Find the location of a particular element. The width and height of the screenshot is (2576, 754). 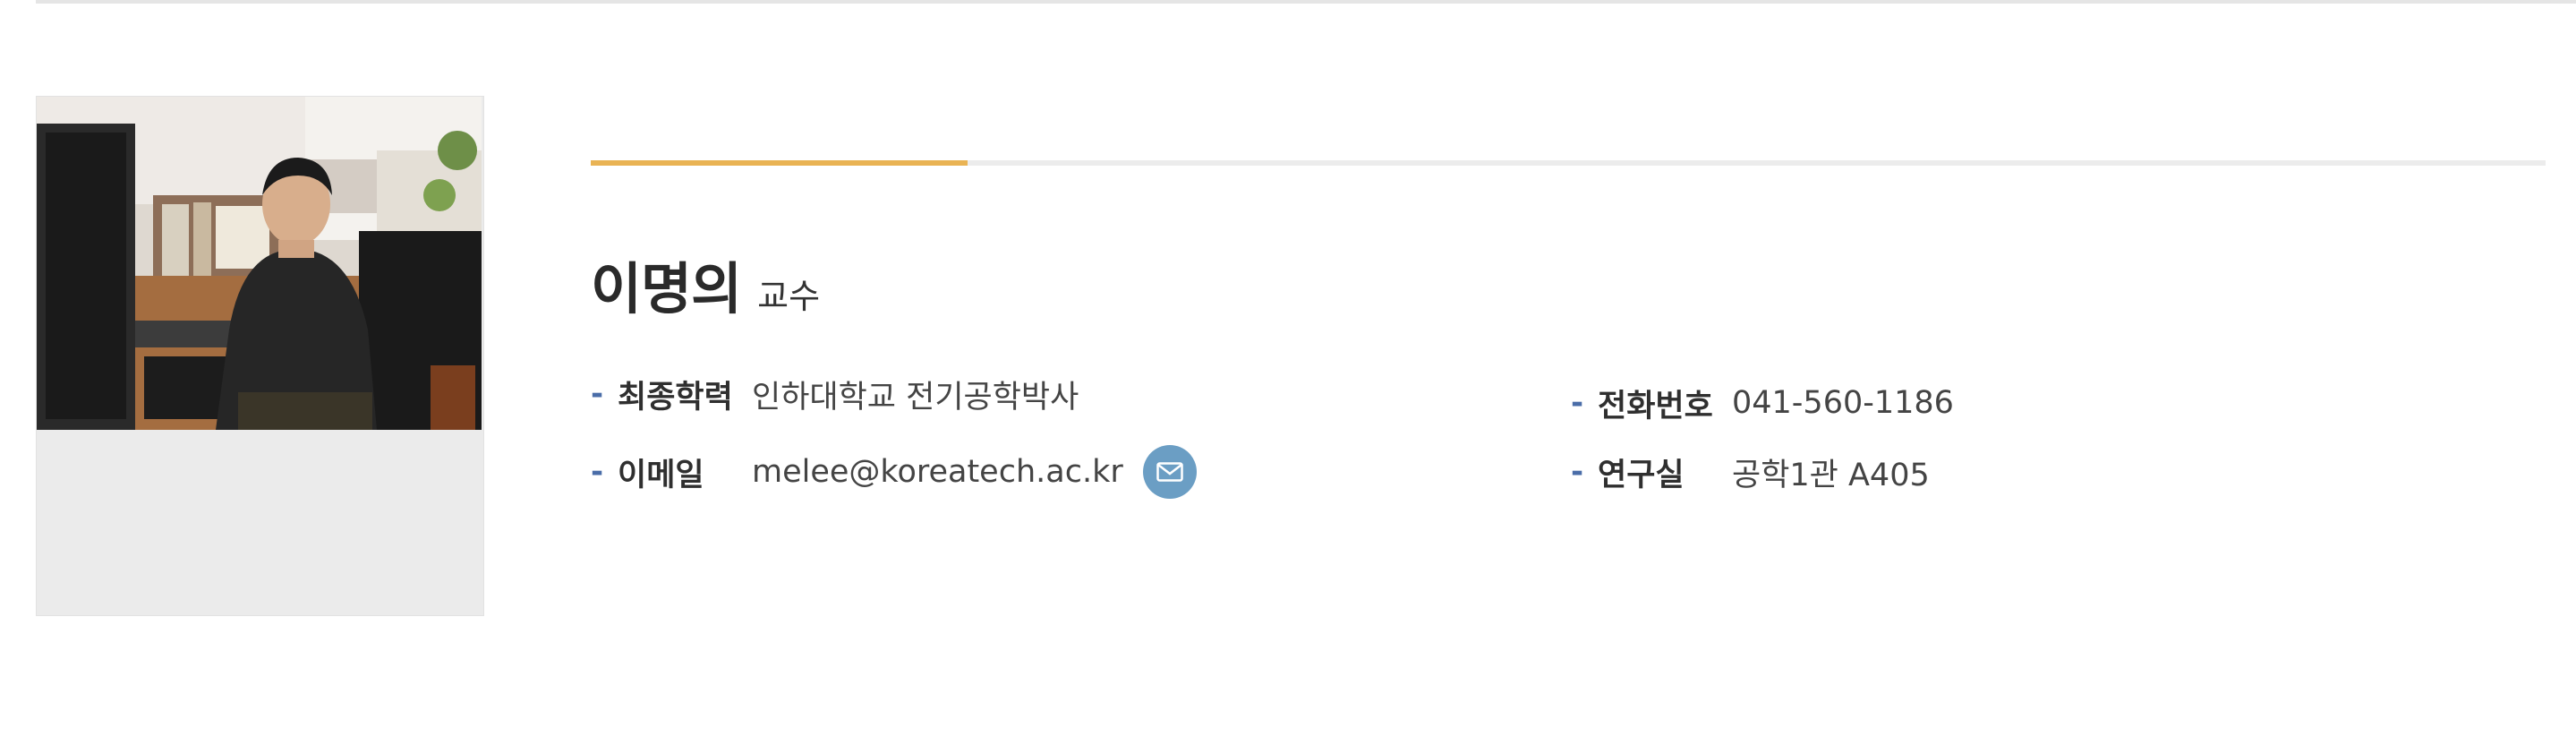

profile-photo-frame is located at coordinates (260, 356).